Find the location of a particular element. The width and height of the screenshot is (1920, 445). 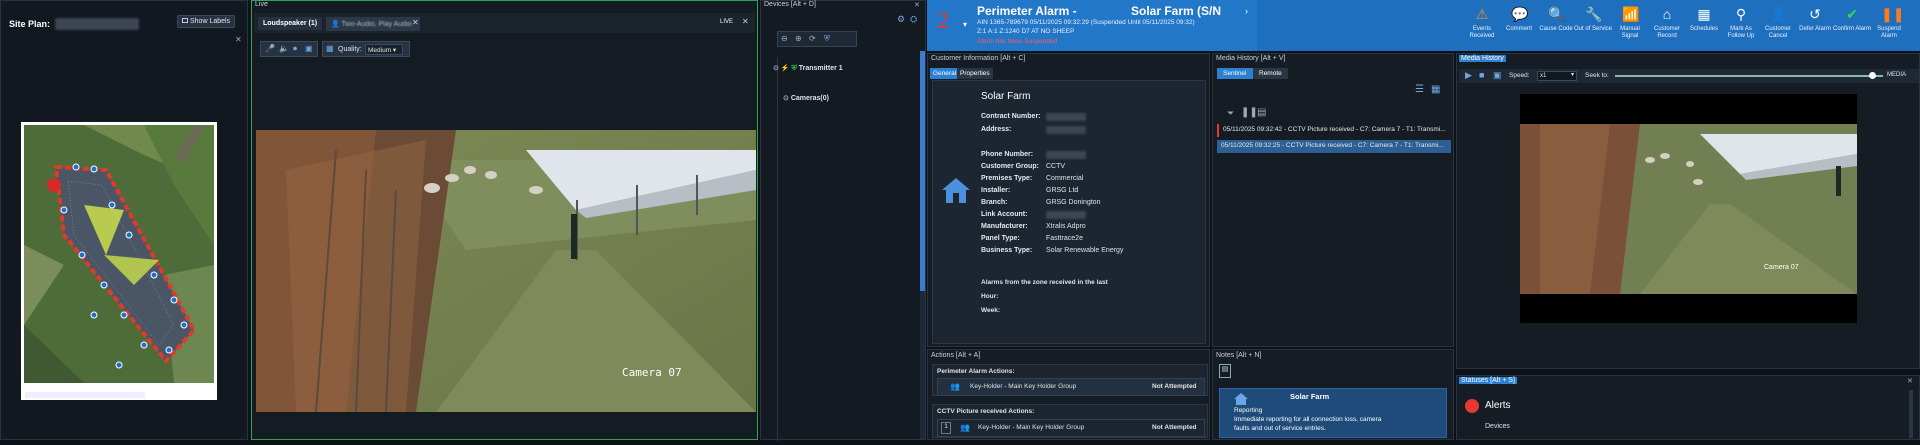

customer-info-header: Customer Information [Alt + C] is located at coordinates (978, 58).